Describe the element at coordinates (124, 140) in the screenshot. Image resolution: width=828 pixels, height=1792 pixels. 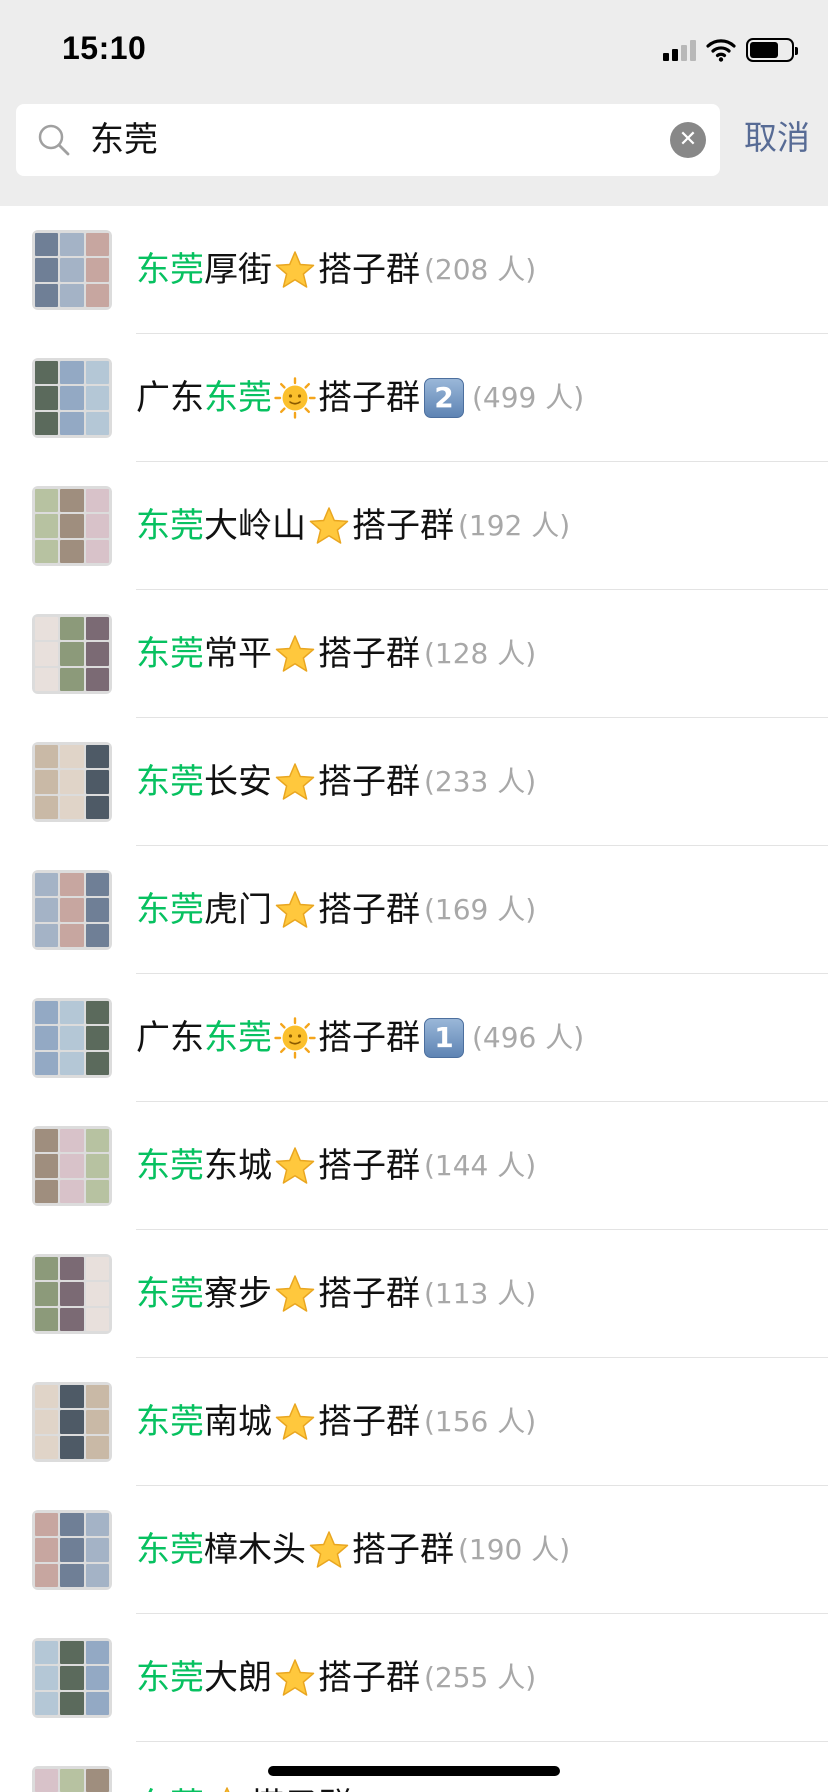
I see `search-query: 东莞` at that location.